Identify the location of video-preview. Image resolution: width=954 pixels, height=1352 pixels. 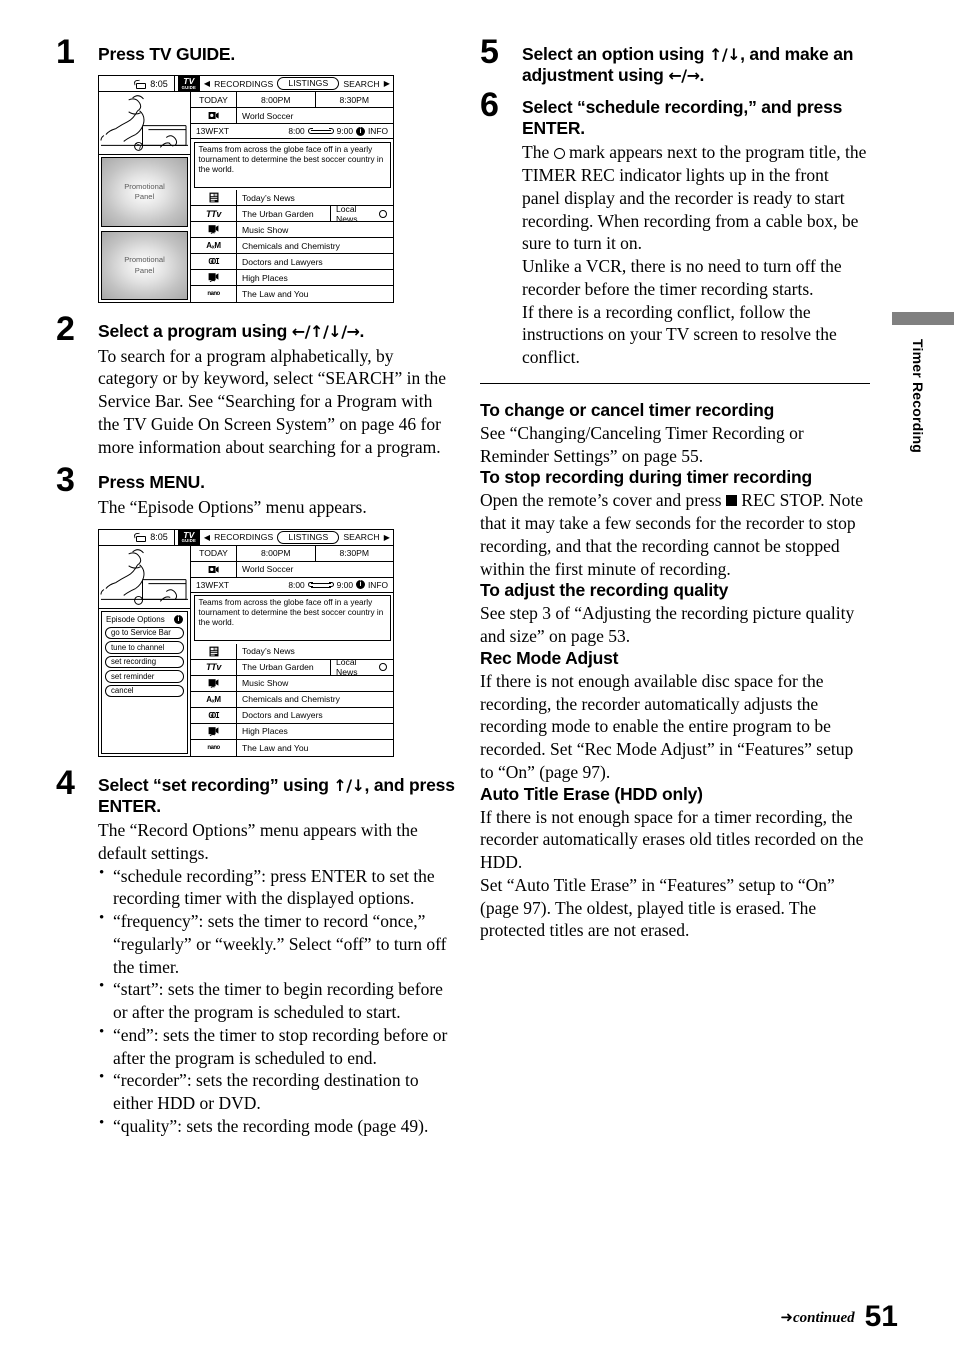
(144, 124).